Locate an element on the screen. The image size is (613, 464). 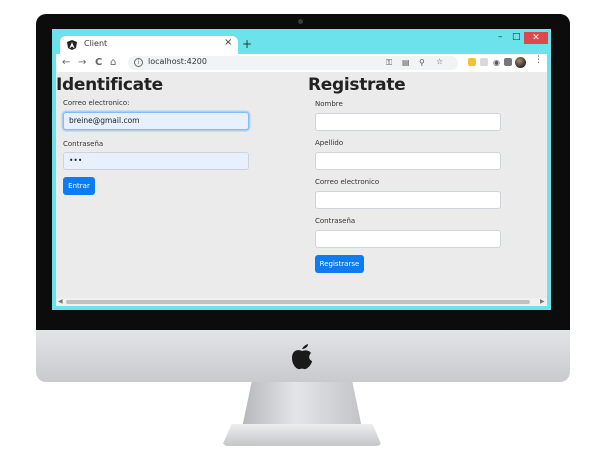
close-window-button: ✕ is located at coordinates (536, 38).